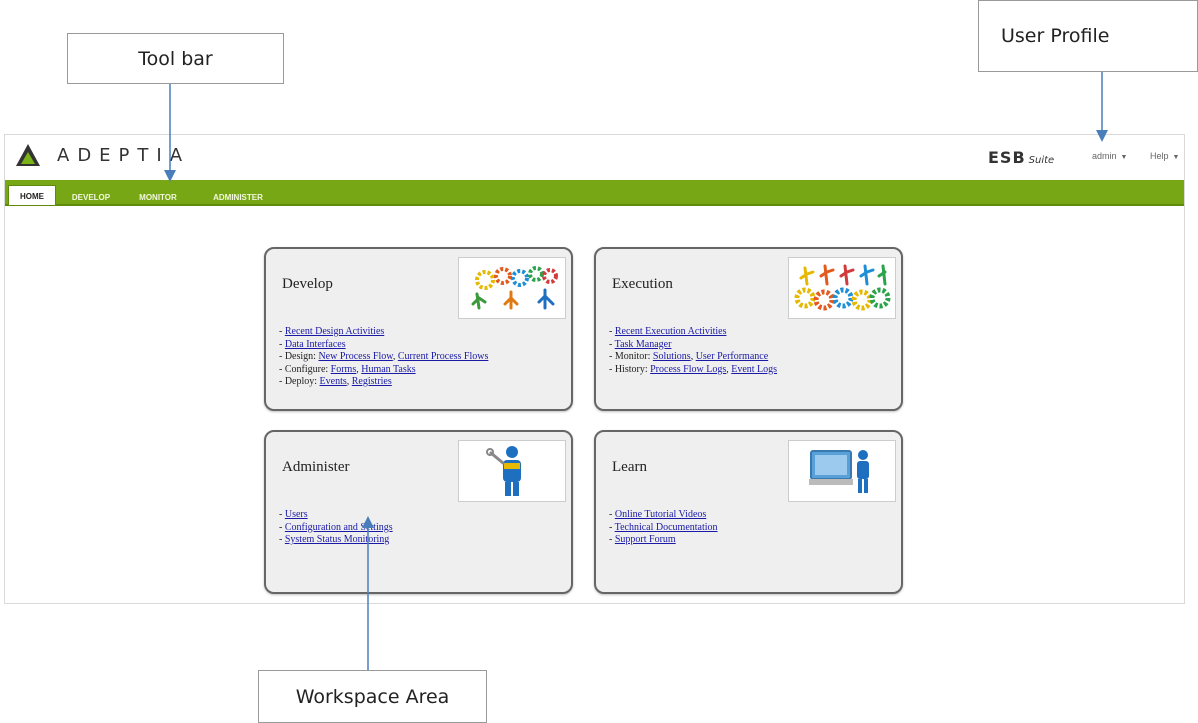  I want to click on product-main: ESB, so click(1007, 157).